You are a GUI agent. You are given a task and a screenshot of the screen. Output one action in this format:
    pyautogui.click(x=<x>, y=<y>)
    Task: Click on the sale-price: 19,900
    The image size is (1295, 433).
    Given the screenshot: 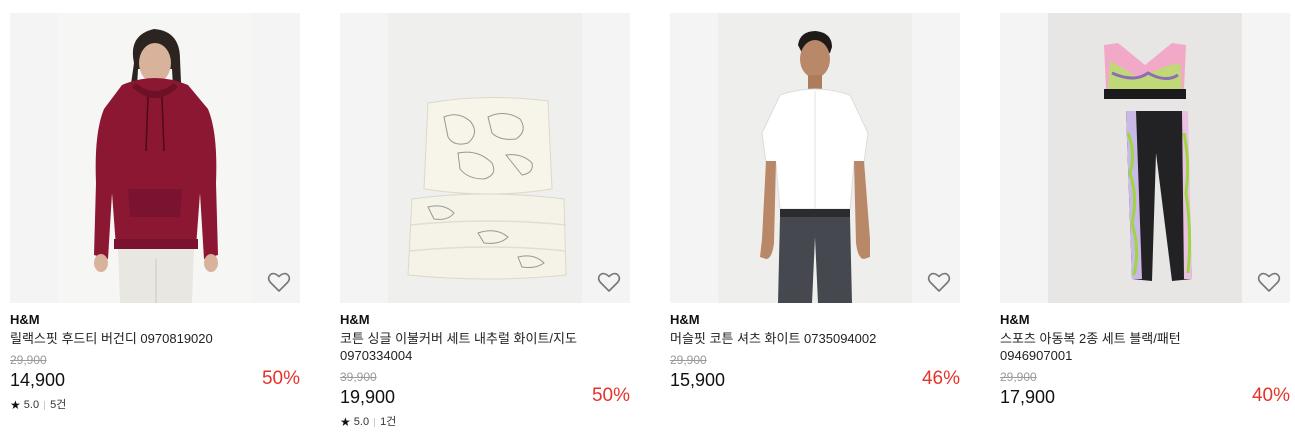 What is the action you would take?
    pyautogui.click(x=368, y=397)
    